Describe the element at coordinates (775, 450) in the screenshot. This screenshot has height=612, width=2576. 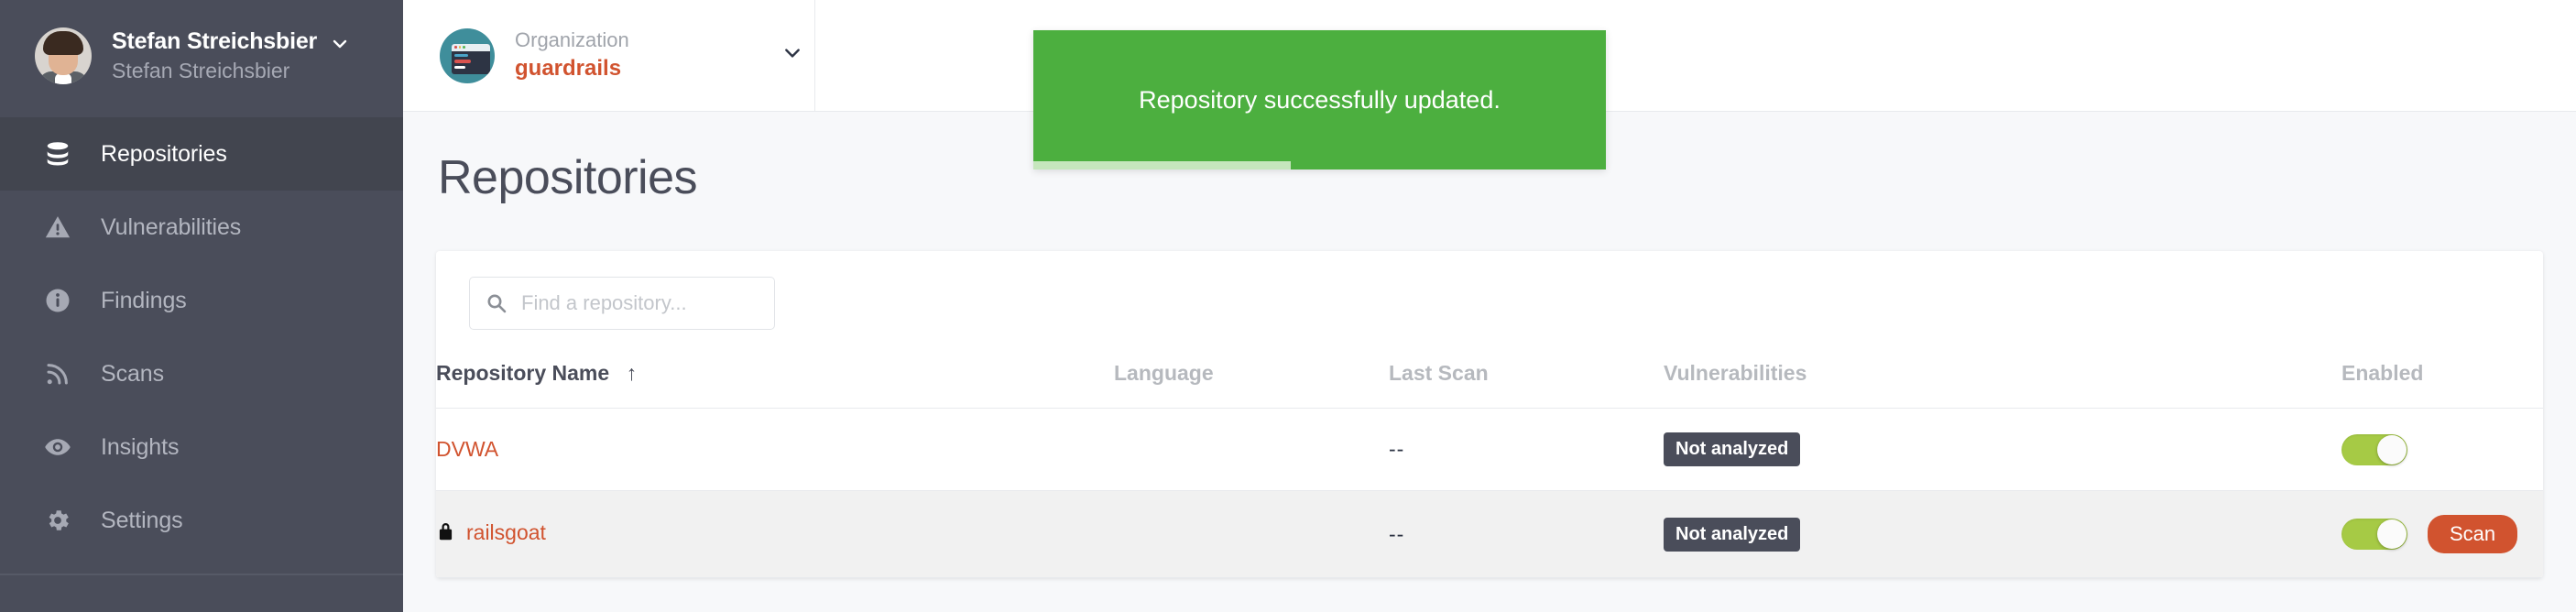
I see `repository-name-cell: DVWA` at that location.